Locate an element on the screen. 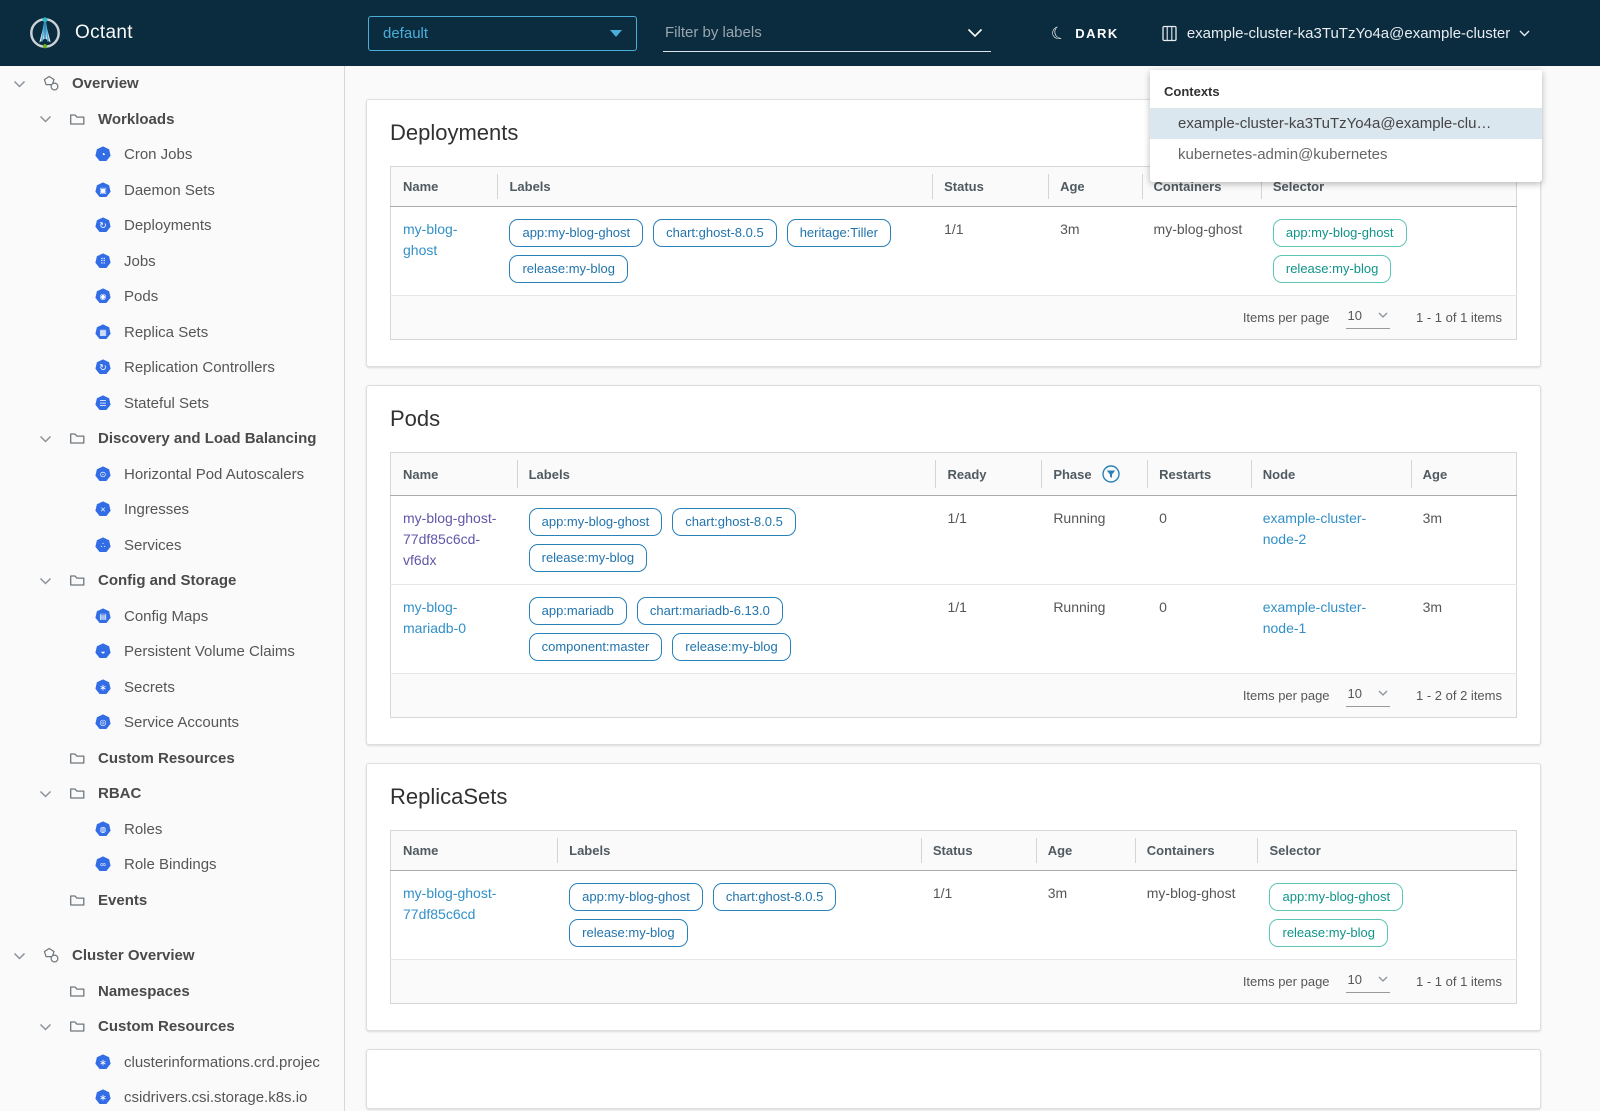  sidebar-item-cron-jobs: ◔ Cron Jobs is located at coordinates (172, 155).